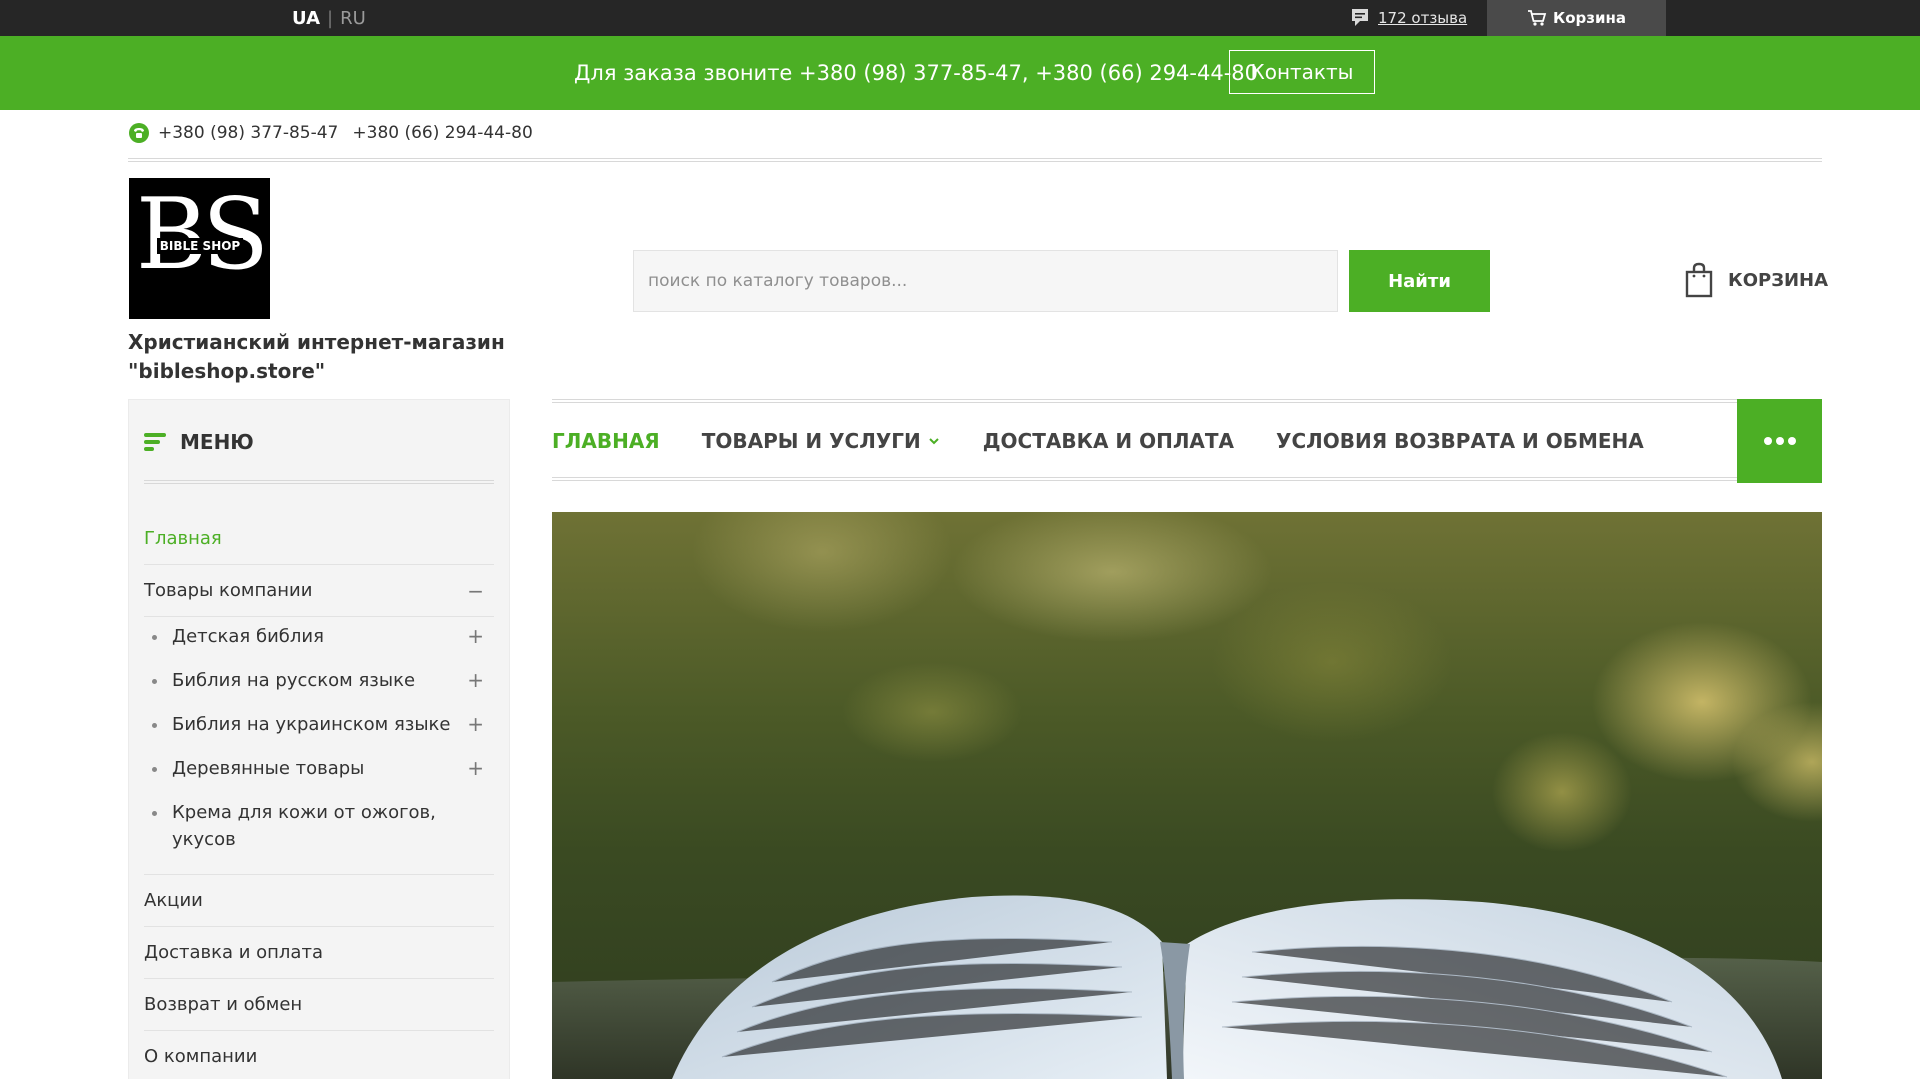 The height and width of the screenshot is (1079, 1920). Describe the element at coordinates (353, 18) in the screenshot. I see `lang-ru-link: RU` at that location.